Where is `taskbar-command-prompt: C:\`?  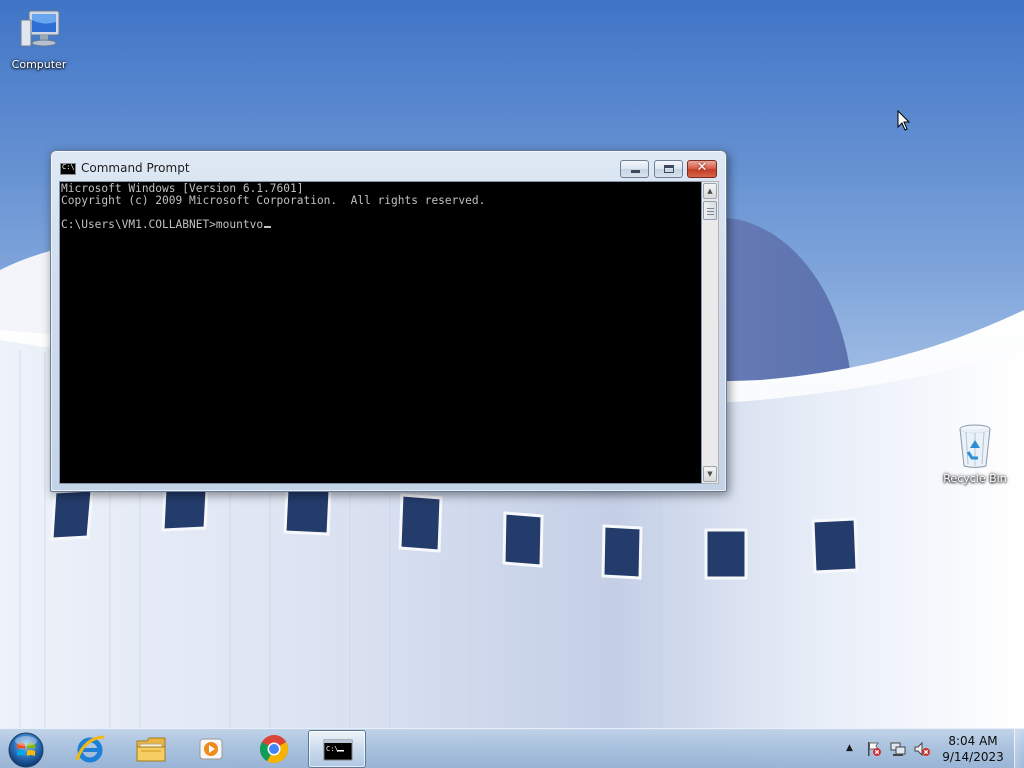
taskbar-command-prompt: C:\ is located at coordinates (337, 749).